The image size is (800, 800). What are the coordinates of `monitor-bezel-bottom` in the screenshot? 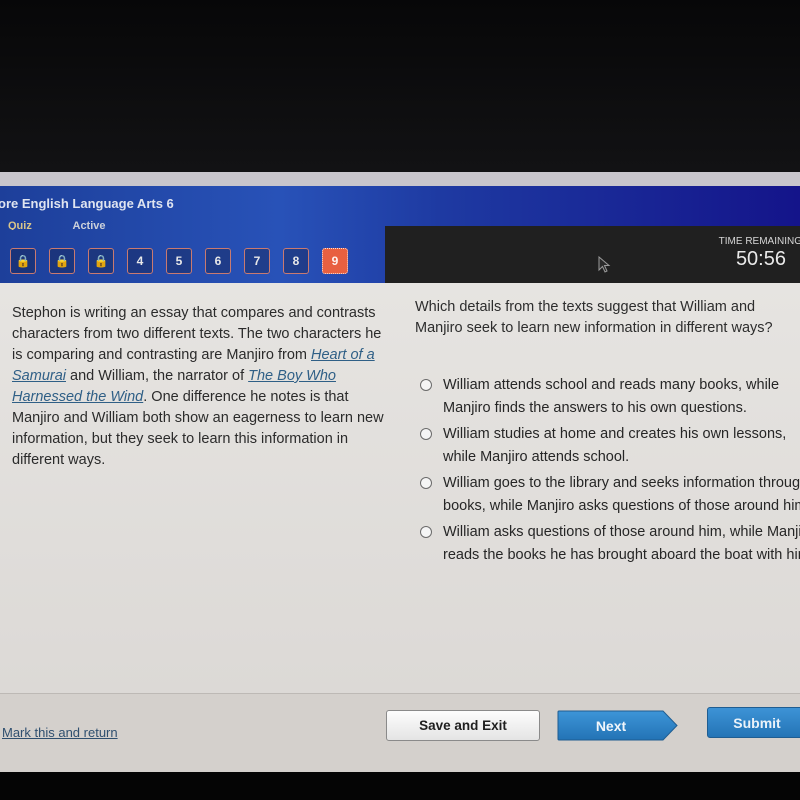 It's located at (400, 786).